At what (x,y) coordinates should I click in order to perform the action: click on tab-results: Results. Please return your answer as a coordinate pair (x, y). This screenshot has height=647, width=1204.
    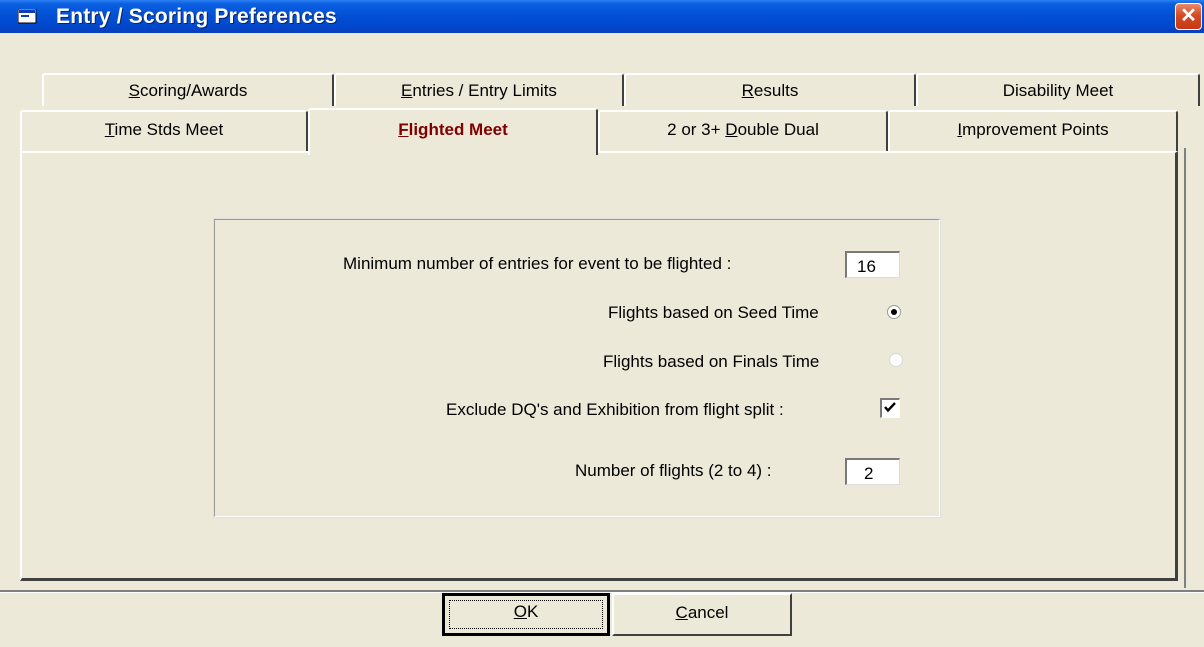
    Looking at the image, I should click on (770, 89).